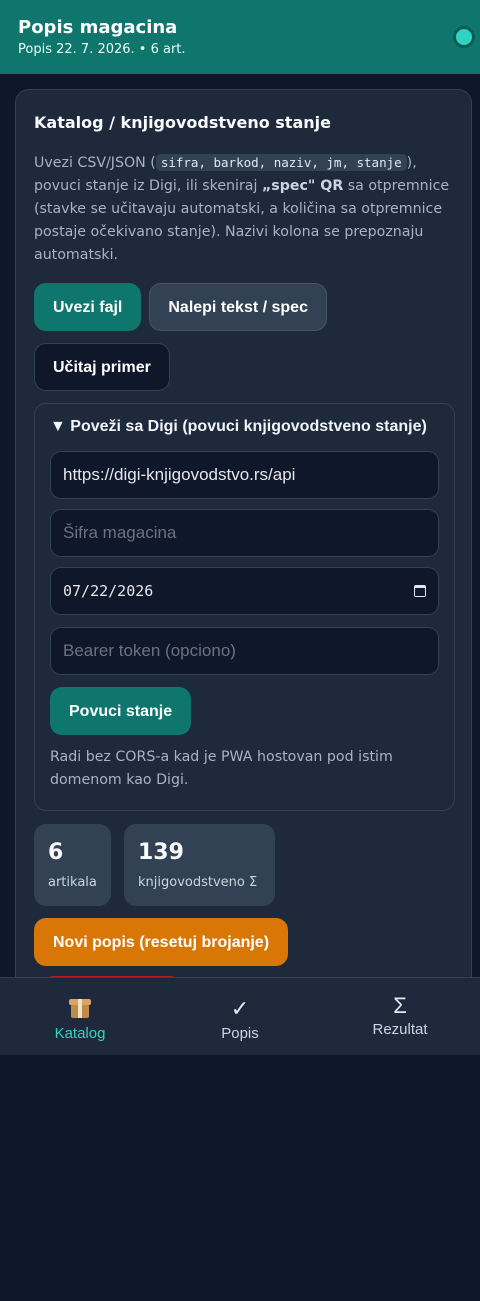 The height and width of the screenshot is (1301, 480). I want to click on nav-item-katalog: Katalog, so click(80, 1016).